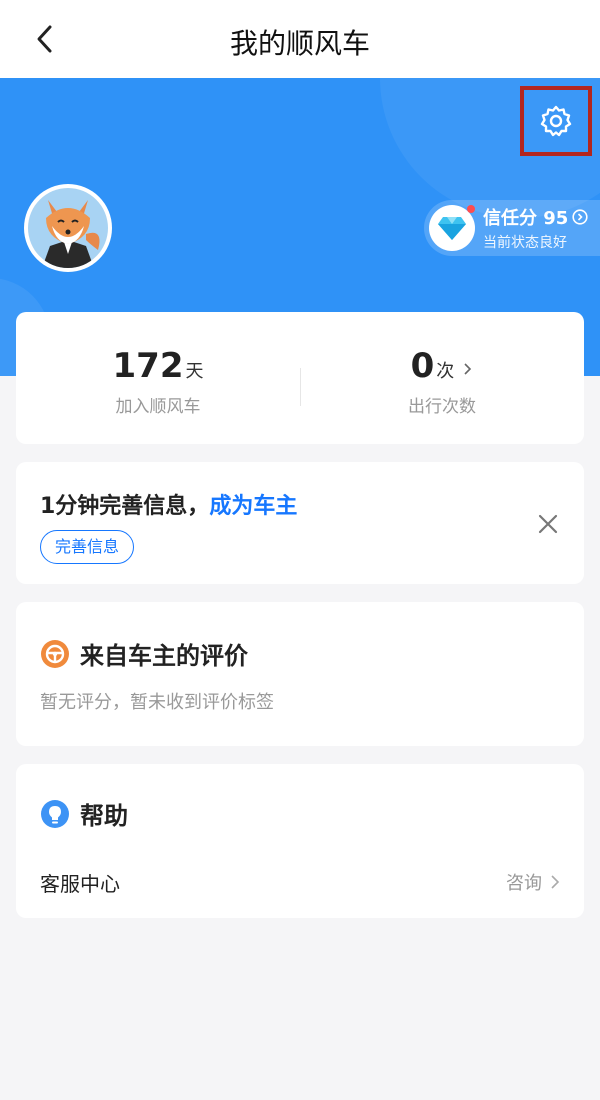  Describe the element at coordinates (524, 883) in the screenshot. I see `consult-link: 咨询` at that location.